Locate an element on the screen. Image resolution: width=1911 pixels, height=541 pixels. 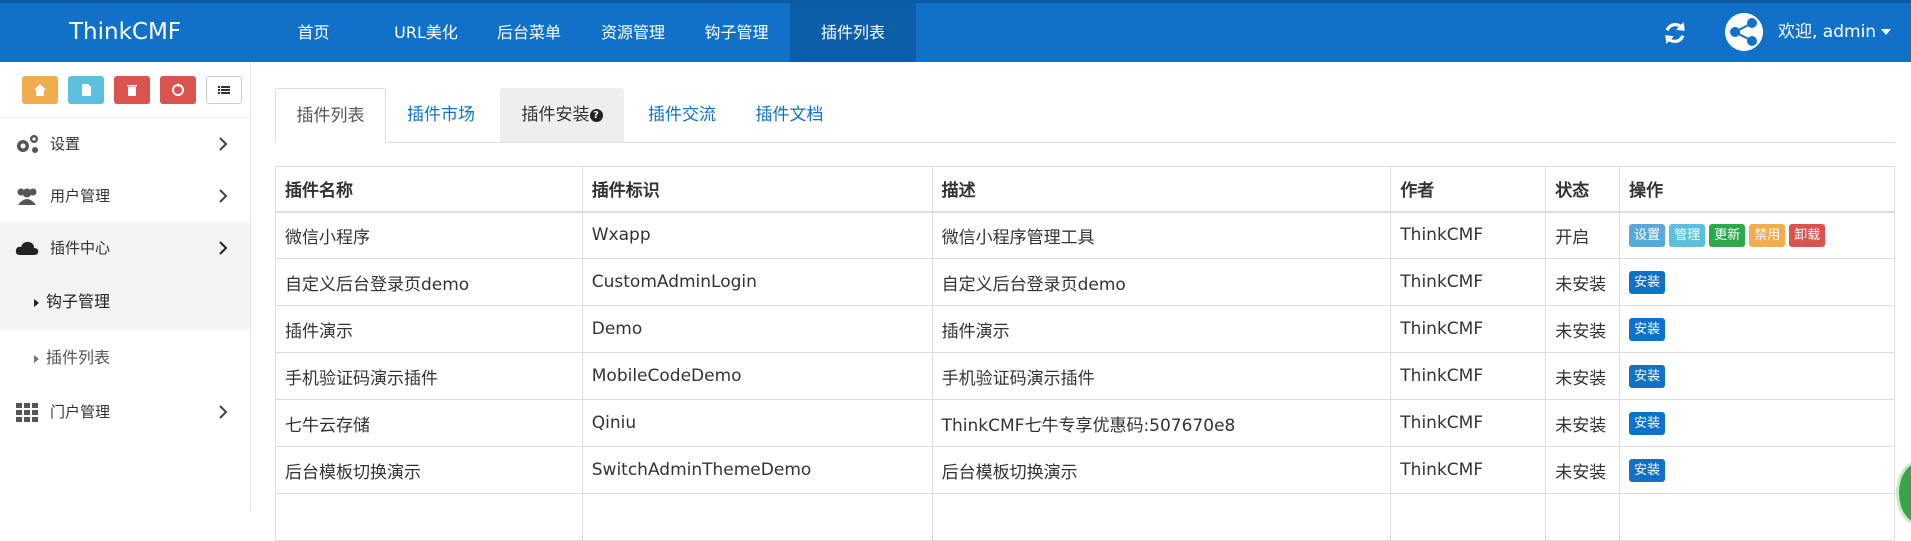
shortcut-trash is located at coordinates (132, 89).